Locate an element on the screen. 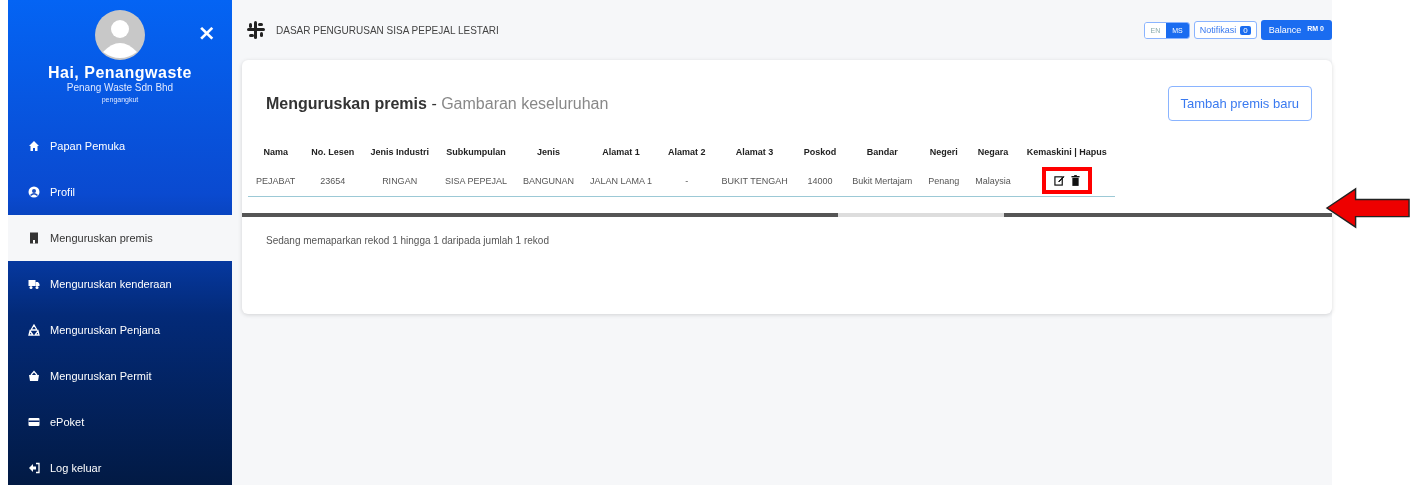  sidebar-item: Log keluar is located at coordinates (120, 465).